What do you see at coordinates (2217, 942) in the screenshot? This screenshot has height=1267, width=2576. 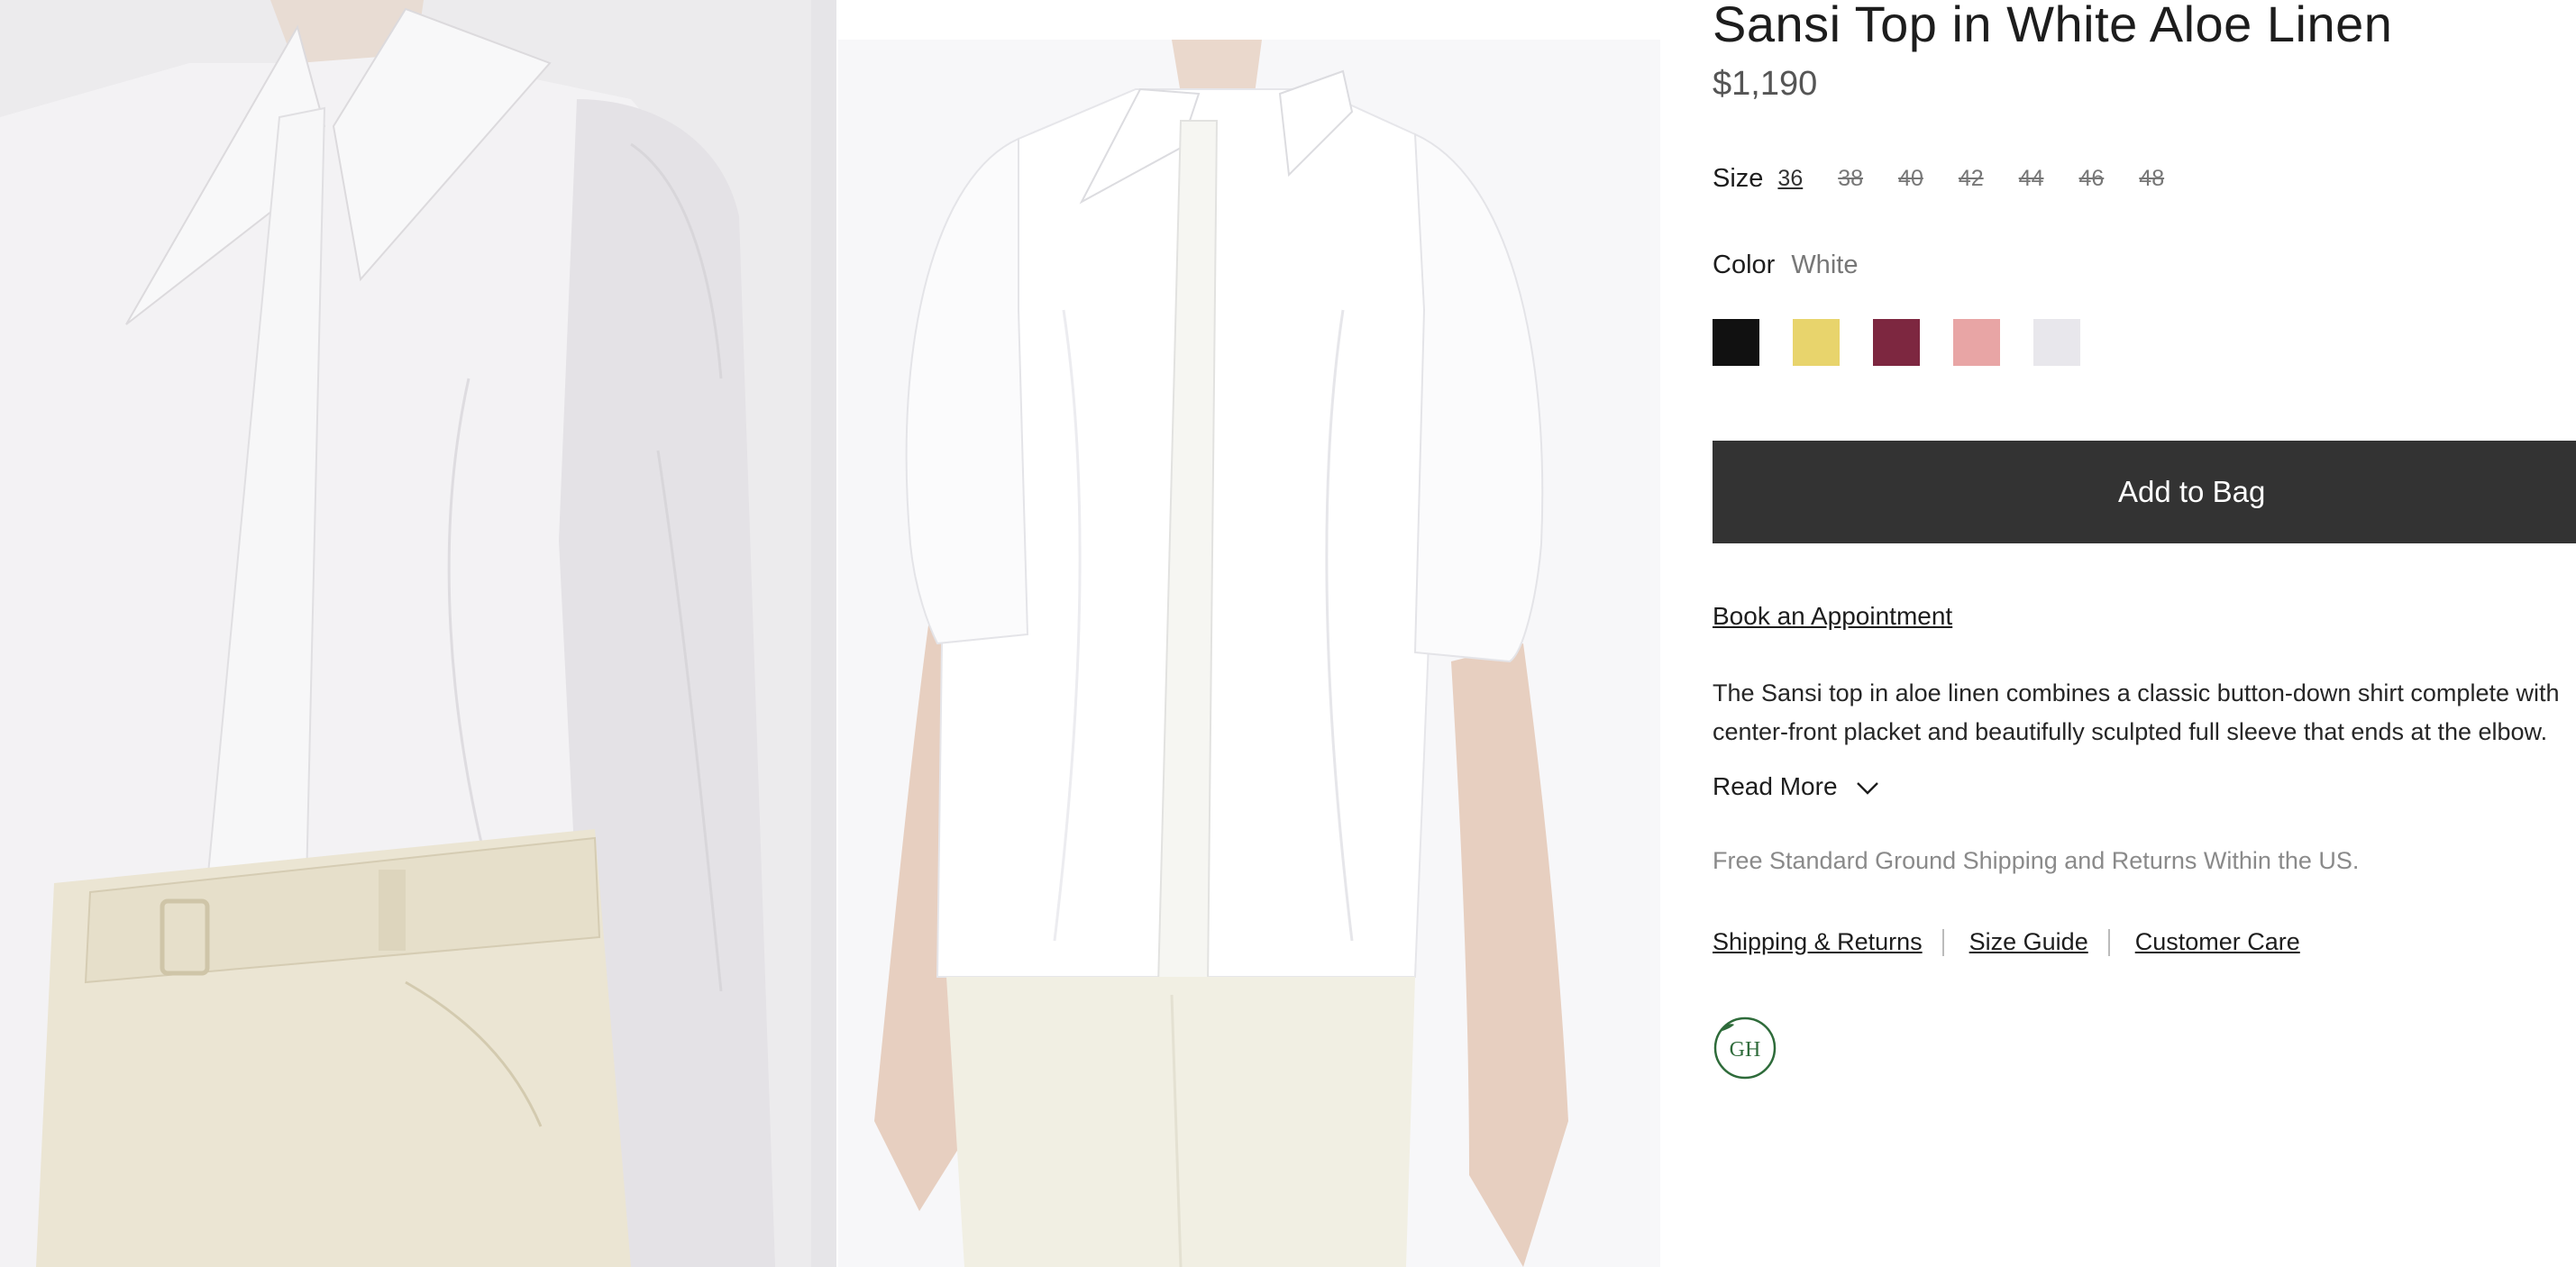 I see `customer-care-link: Customer Care` at bounding box center [2217, 942].